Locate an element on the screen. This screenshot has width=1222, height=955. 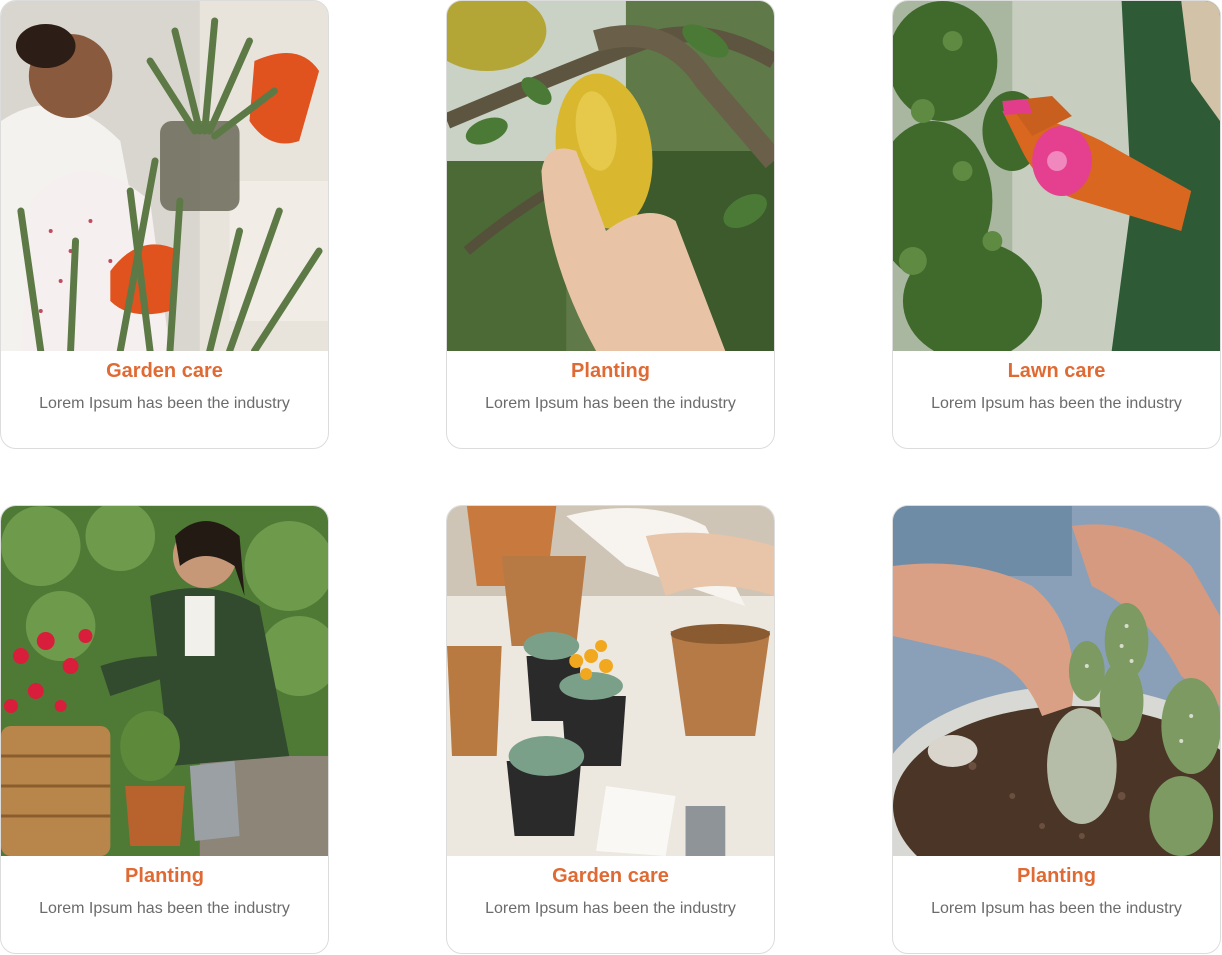
hand-holding-lemon-photo is located at coordinates (610, 176).